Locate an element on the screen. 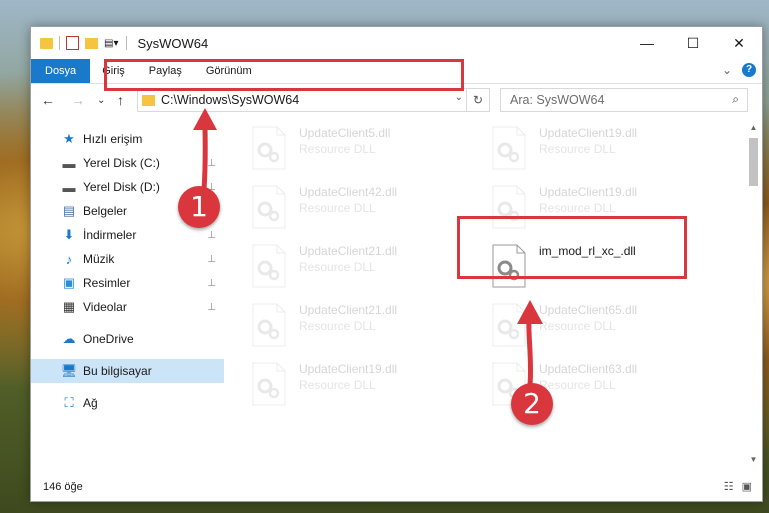 The width and height of the screenshot is (769, 513). details-view-icon: ☷ is located at coordinates (729, 486).